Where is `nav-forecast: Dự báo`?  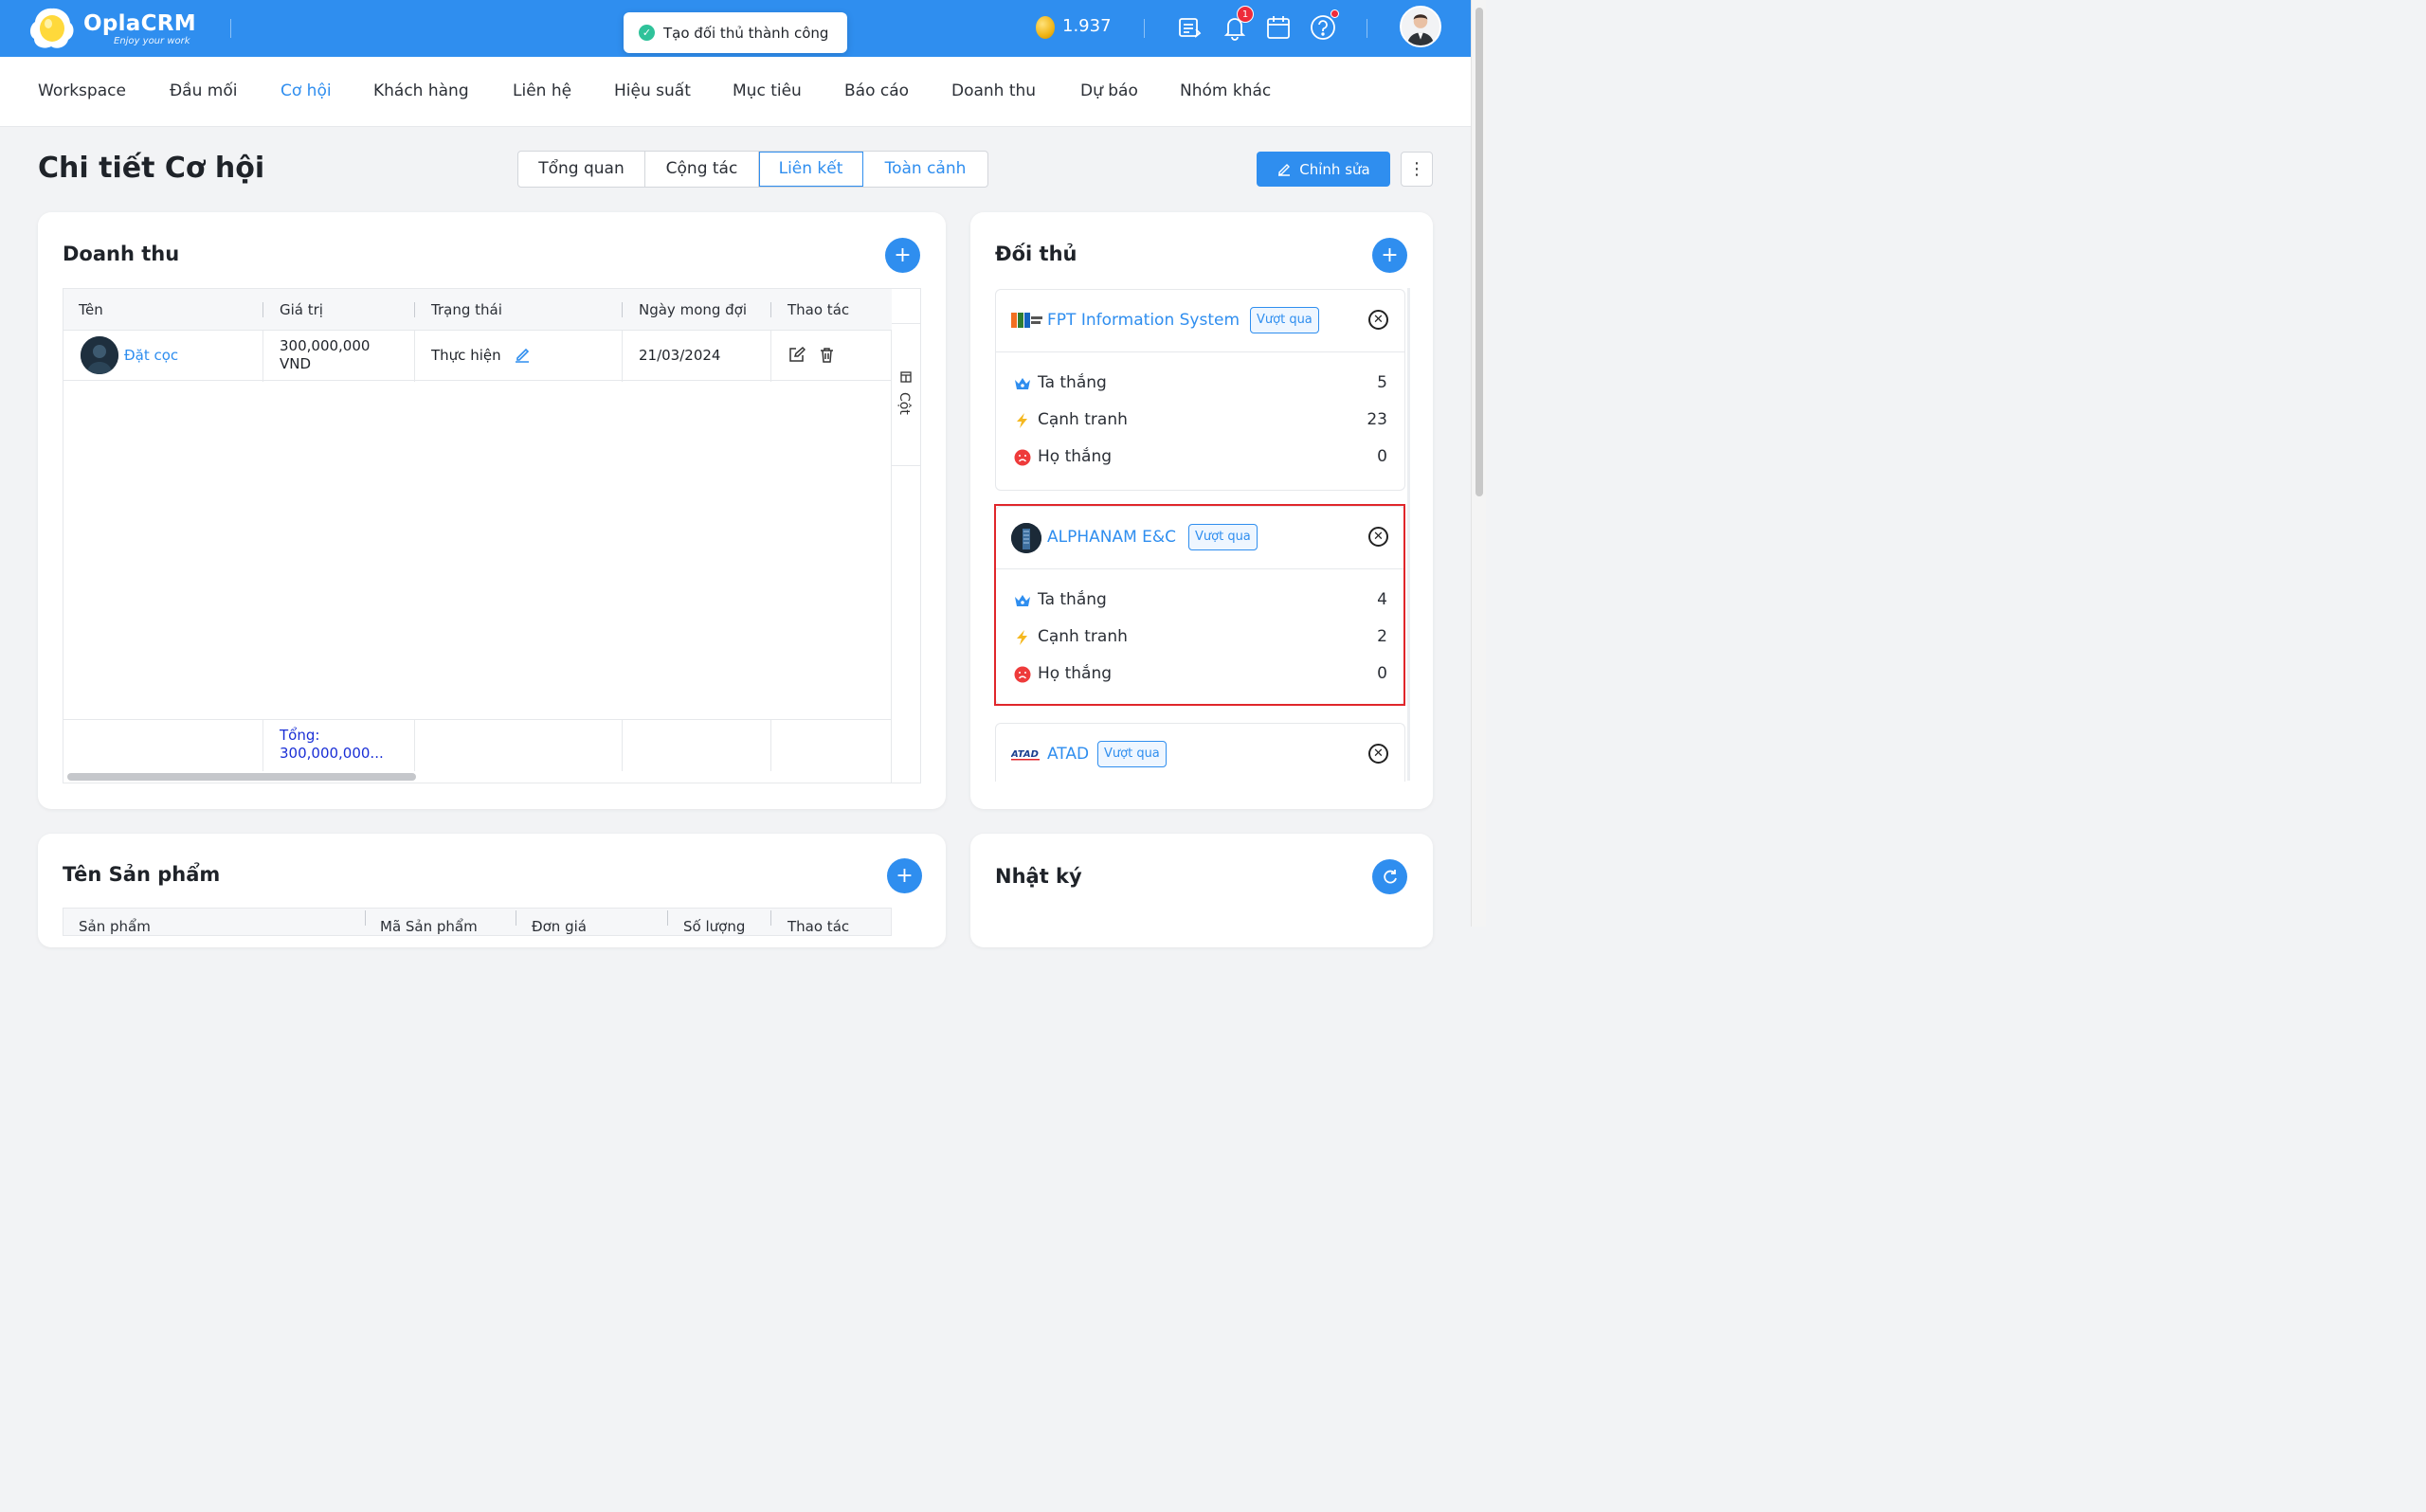 nav-forecast: Dự báo is located at coordinates (1109, 90).